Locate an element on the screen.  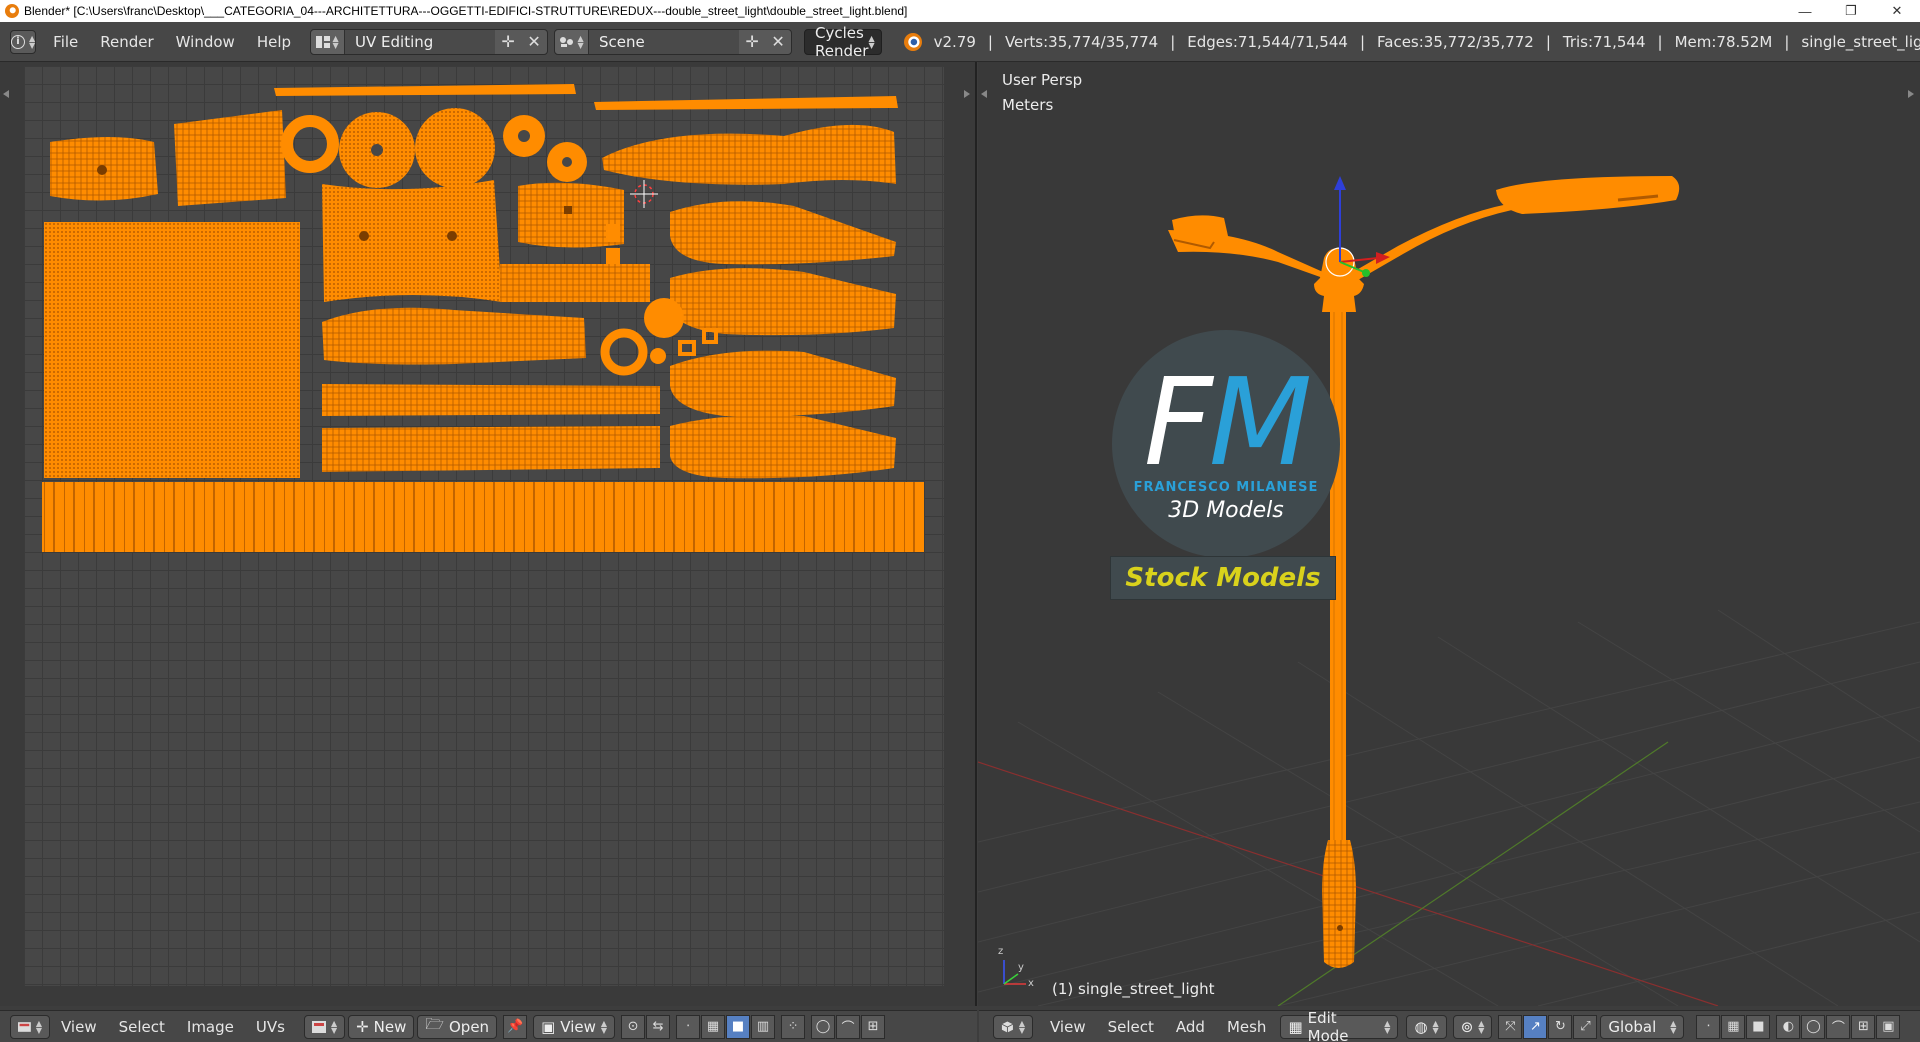
screen-layout-selector: ▲ ▼ UV Editing ✛ ✕ is located at coordinates (429, 41).